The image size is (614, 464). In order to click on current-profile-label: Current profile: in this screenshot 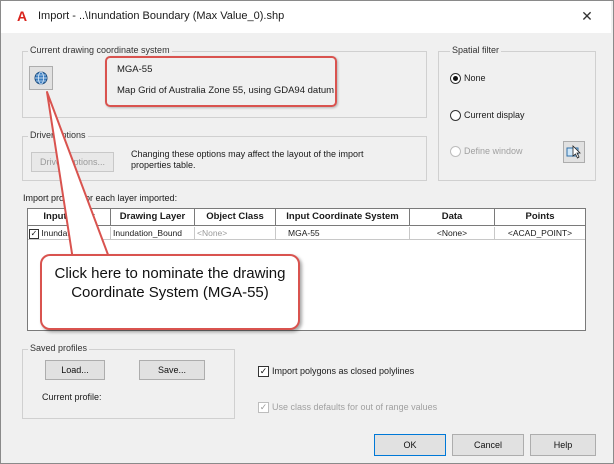, I will do `click(72, 397)`.